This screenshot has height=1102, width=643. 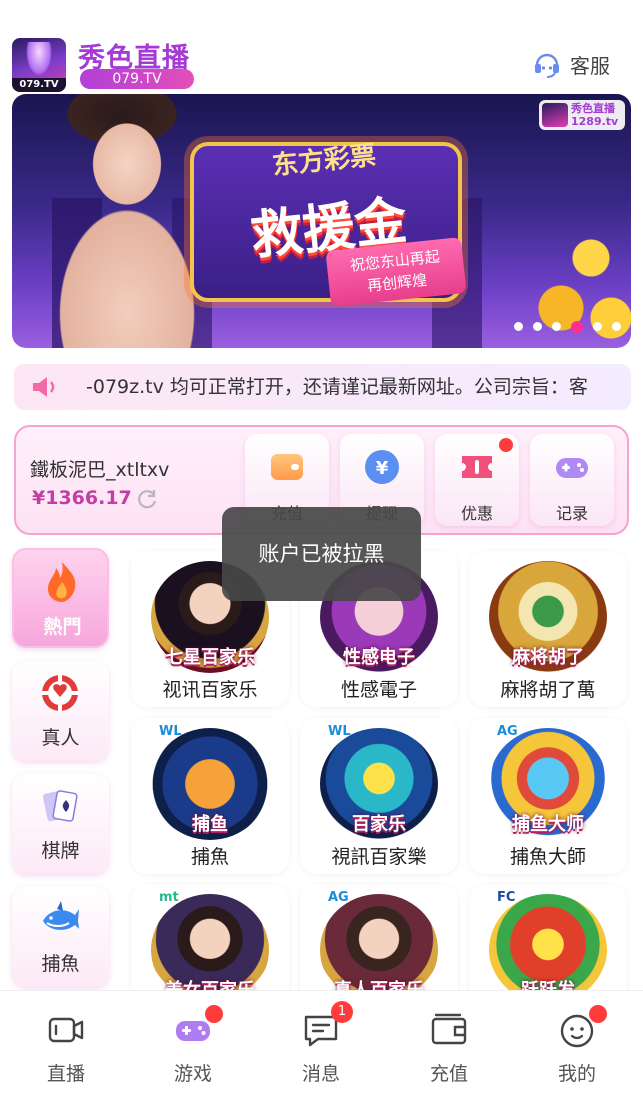 I want to click on carousel-dots, so click(x=567, y=327).